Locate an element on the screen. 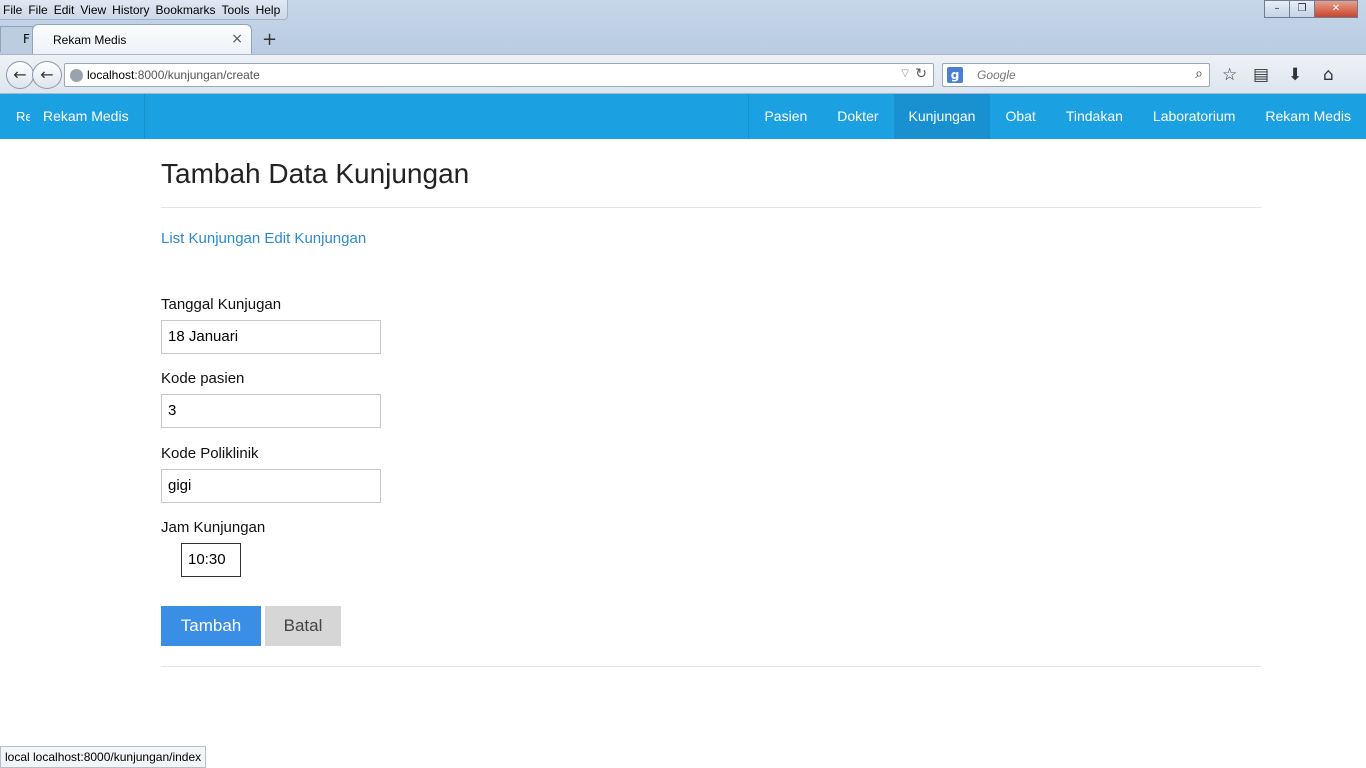  divider-top is located at coordinates (711, 207).